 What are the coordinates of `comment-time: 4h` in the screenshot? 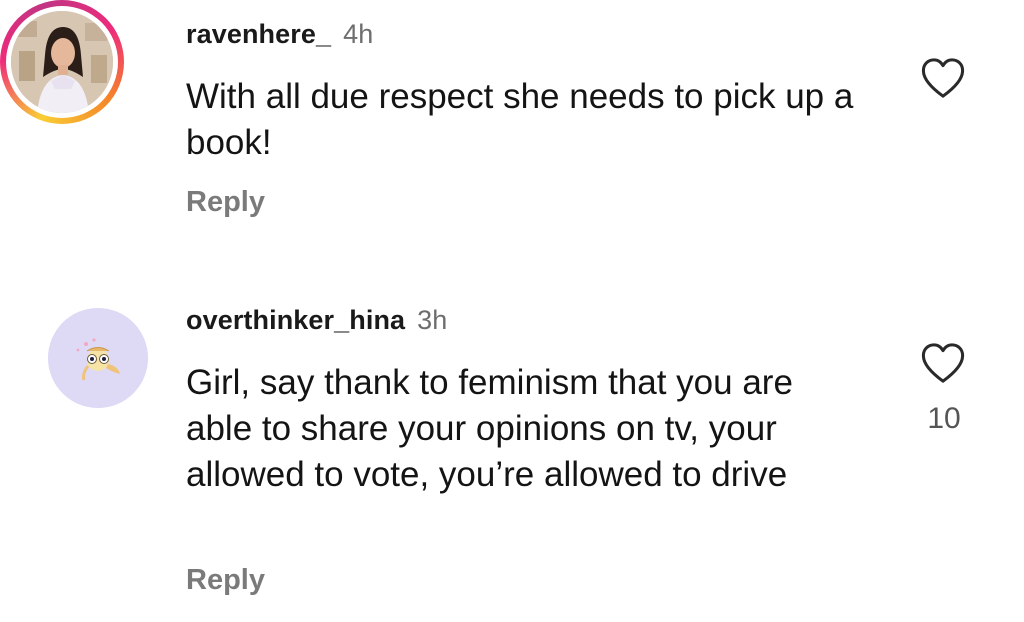 It's located at (358, 34).